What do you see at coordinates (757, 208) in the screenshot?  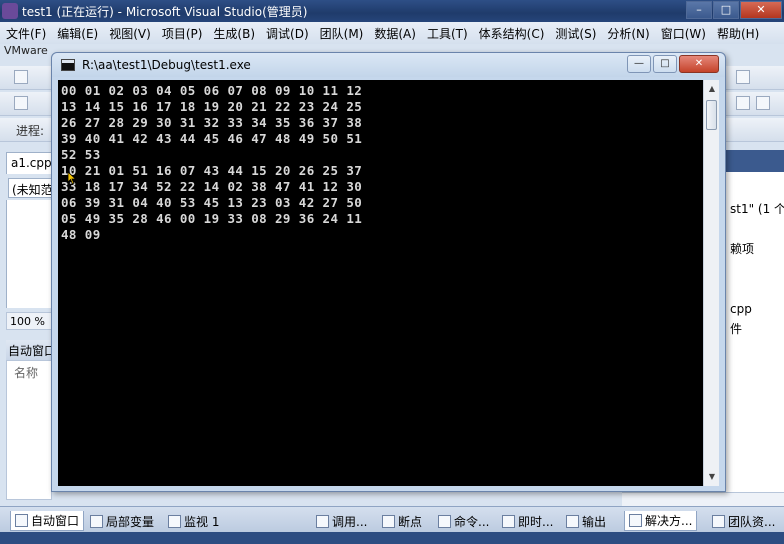 I see `solution-explorer-project: st1" (1 个项` at bounding box center [757, 208].